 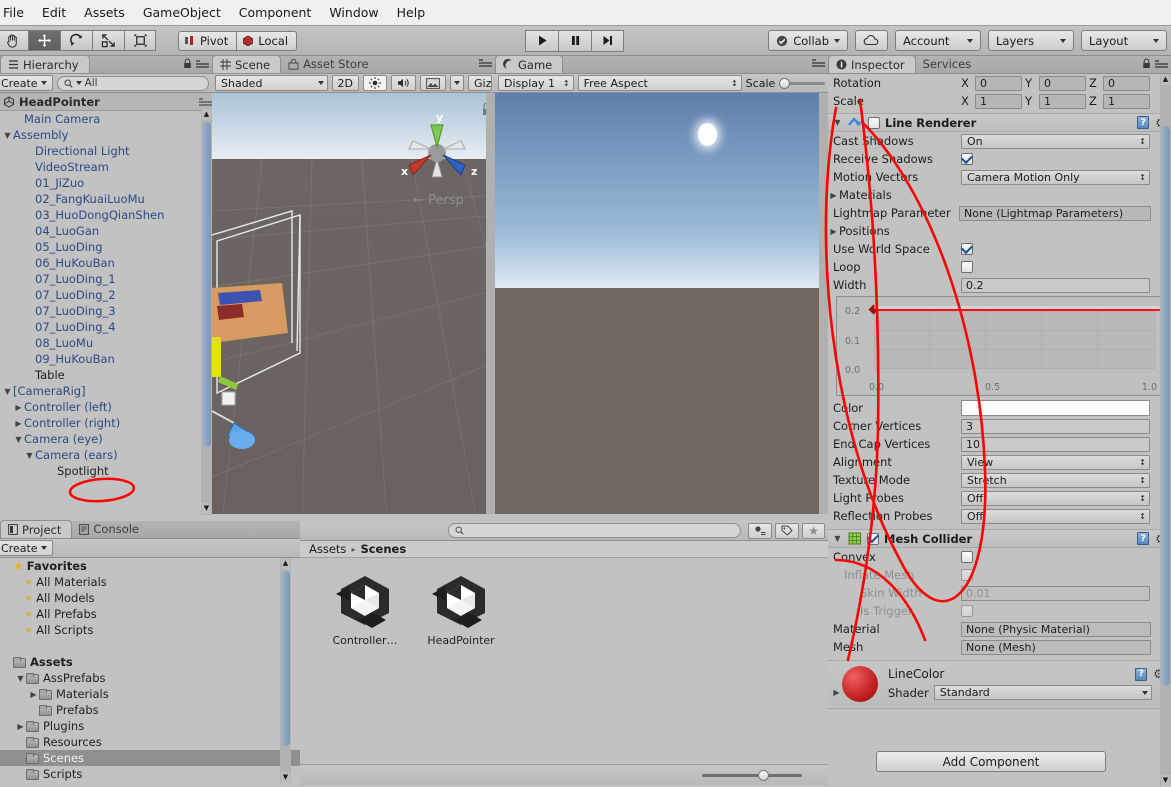 What do you see at coordinates (106, 215) in the screenshot?
I see `hierarchy-item: 03_HuoDongQianShen` at bounding box center [106, 215].